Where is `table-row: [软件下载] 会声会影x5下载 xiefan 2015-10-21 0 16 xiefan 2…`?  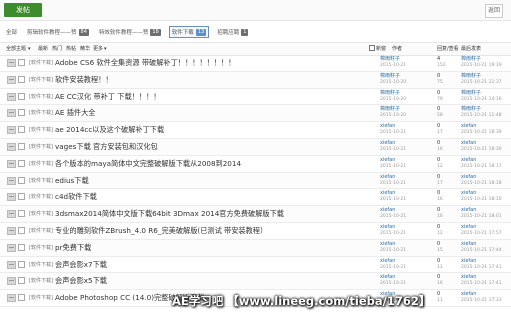 table-row: [软件下载] 会声会影x5下载 xiefan 2015-10-21 0 16 xiefan 2… is located at coordinates (255, 282).